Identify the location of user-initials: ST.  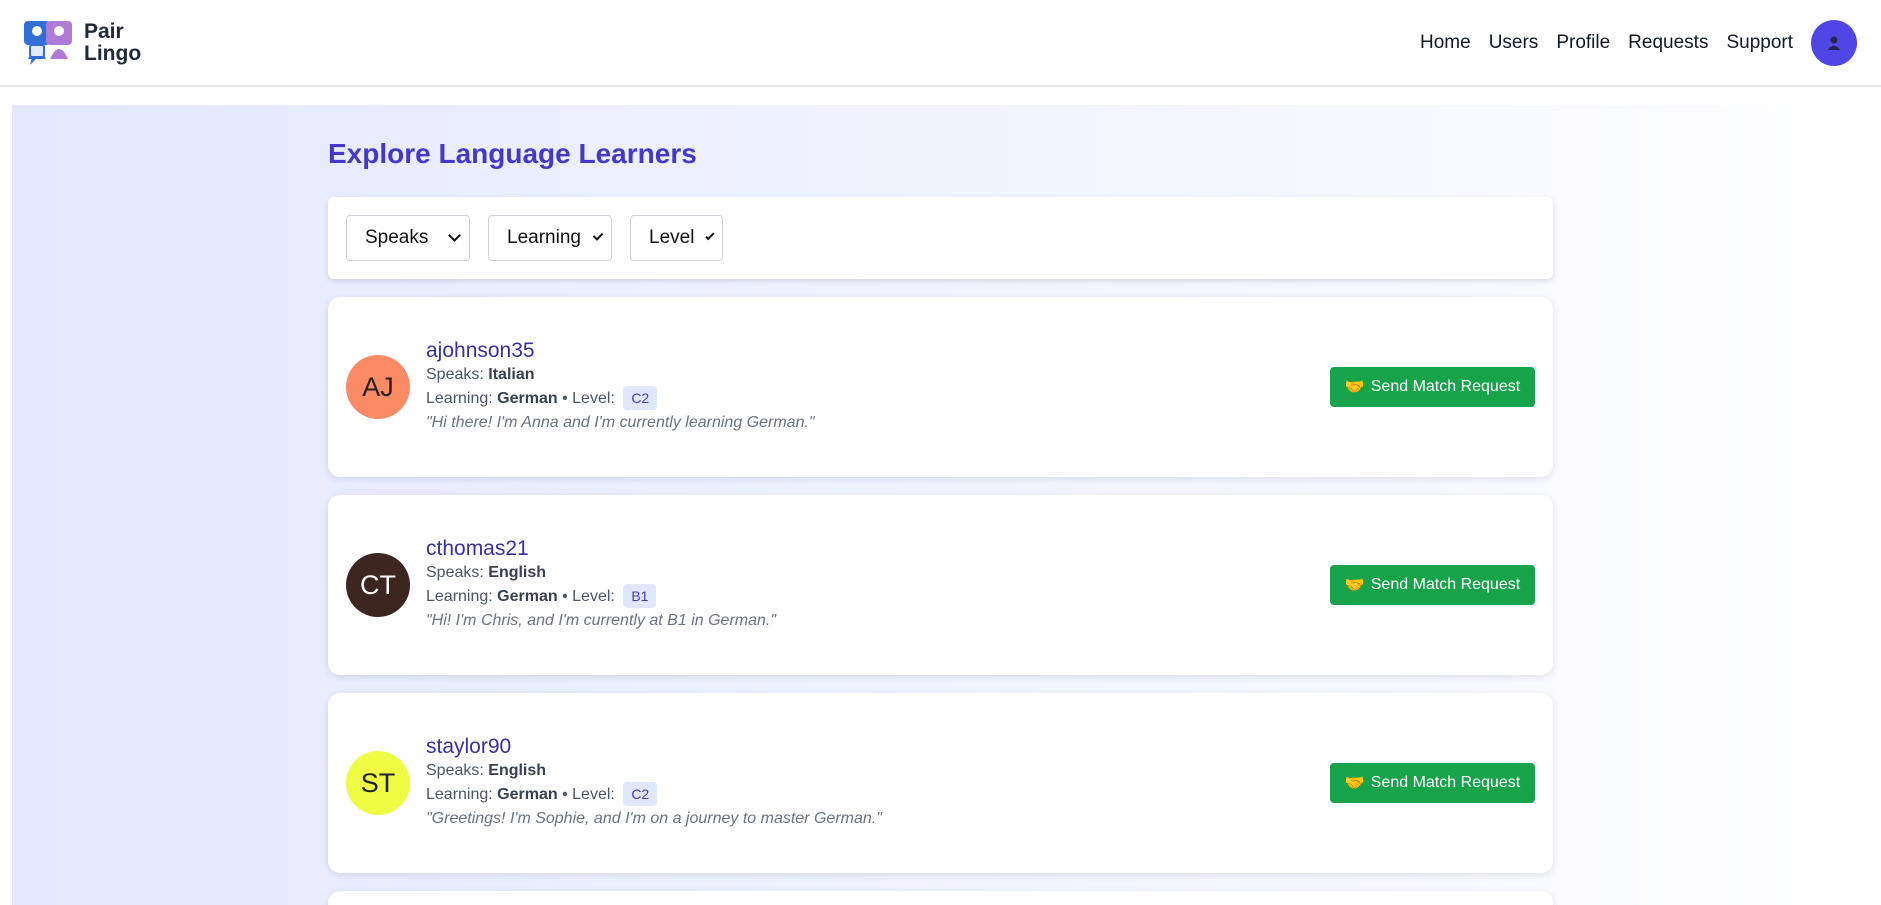
(378, 782).